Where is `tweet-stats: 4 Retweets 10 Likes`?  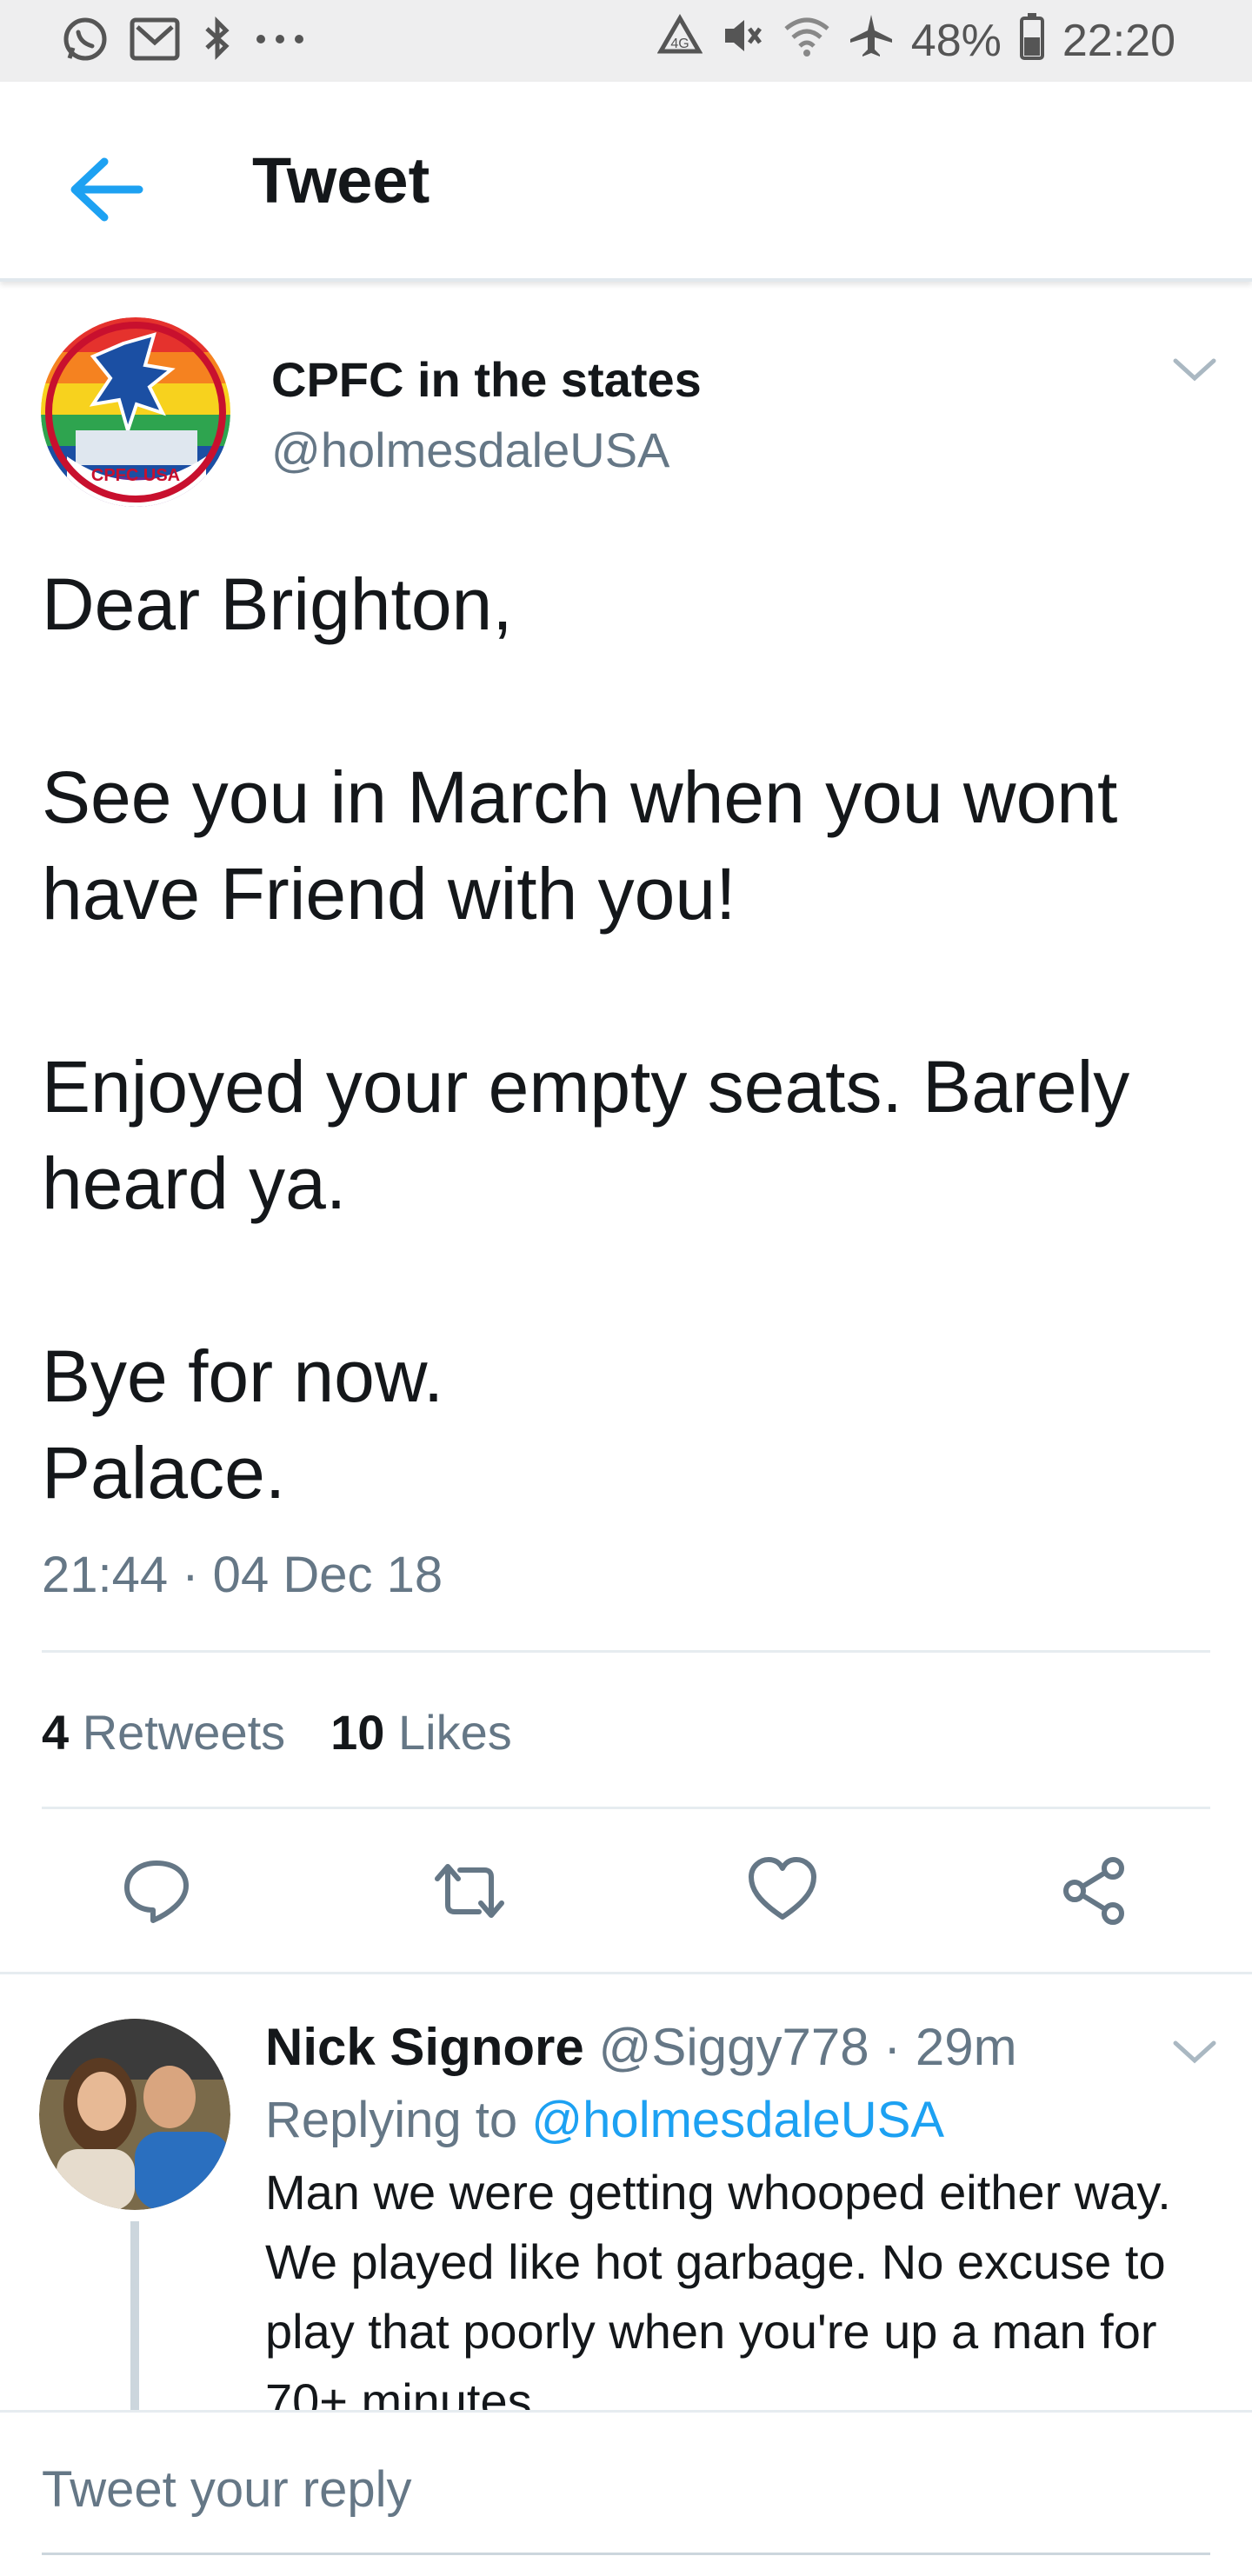
tweet-stats: 4 Retweets 10 Likes is located at coordinates (277, 1732).